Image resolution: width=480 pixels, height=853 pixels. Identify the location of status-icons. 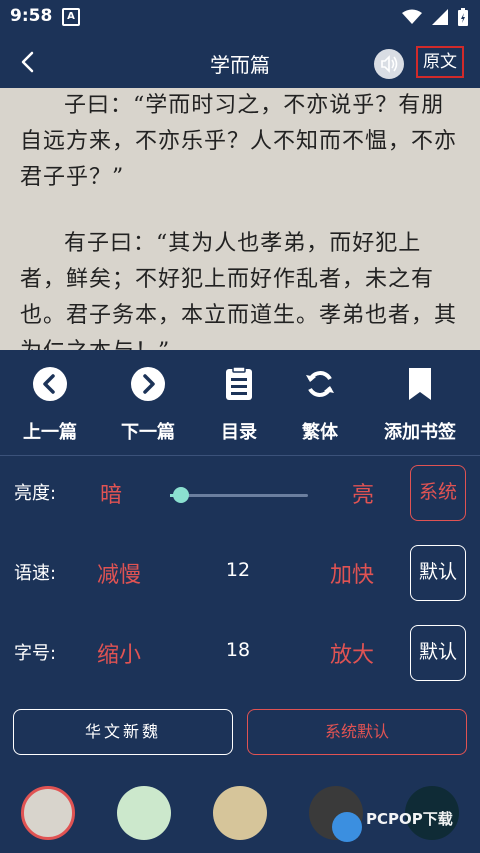
(435, 17).